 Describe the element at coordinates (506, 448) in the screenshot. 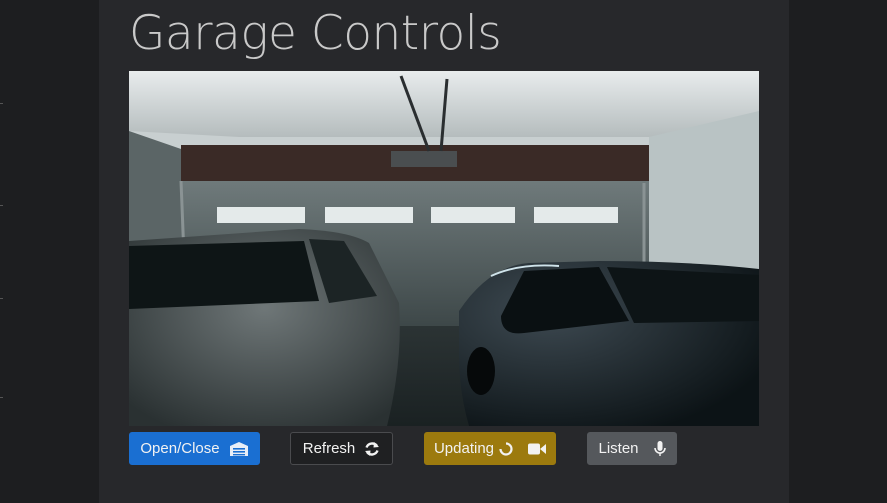

I see `spinner-icon` at that location.